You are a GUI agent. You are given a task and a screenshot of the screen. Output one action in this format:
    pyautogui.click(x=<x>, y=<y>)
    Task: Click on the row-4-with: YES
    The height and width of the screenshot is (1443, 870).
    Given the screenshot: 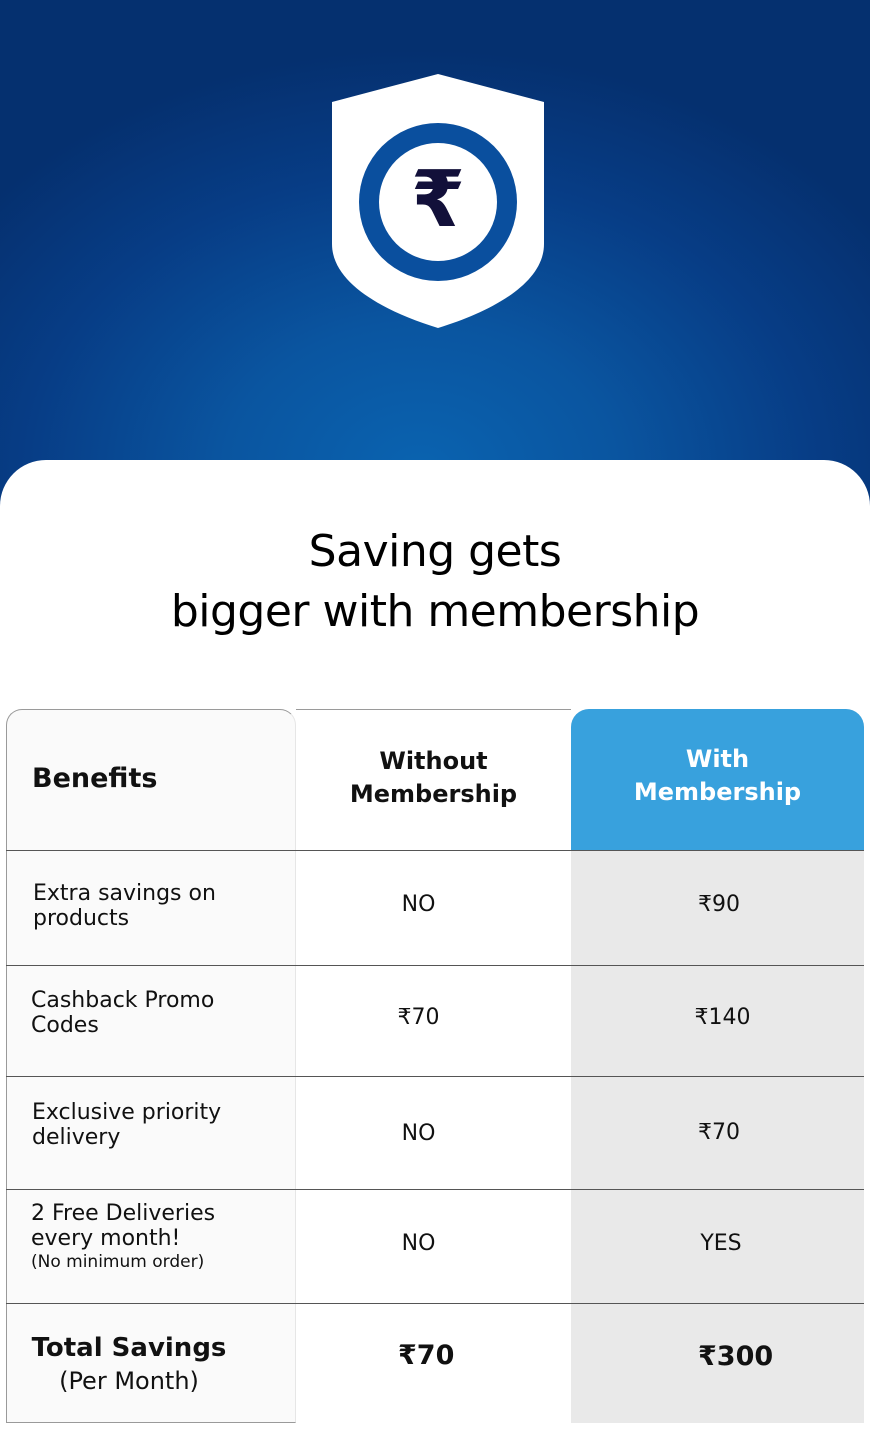 What is the action you would take?
    pyautogui.click(x=721, y=1243)
    